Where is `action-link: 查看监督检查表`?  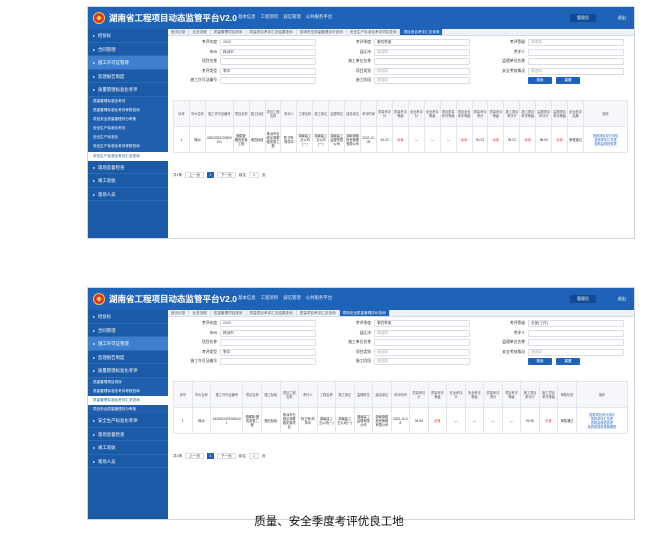 action-link: 查看监督检查表 is located at coordinates (605, 144).